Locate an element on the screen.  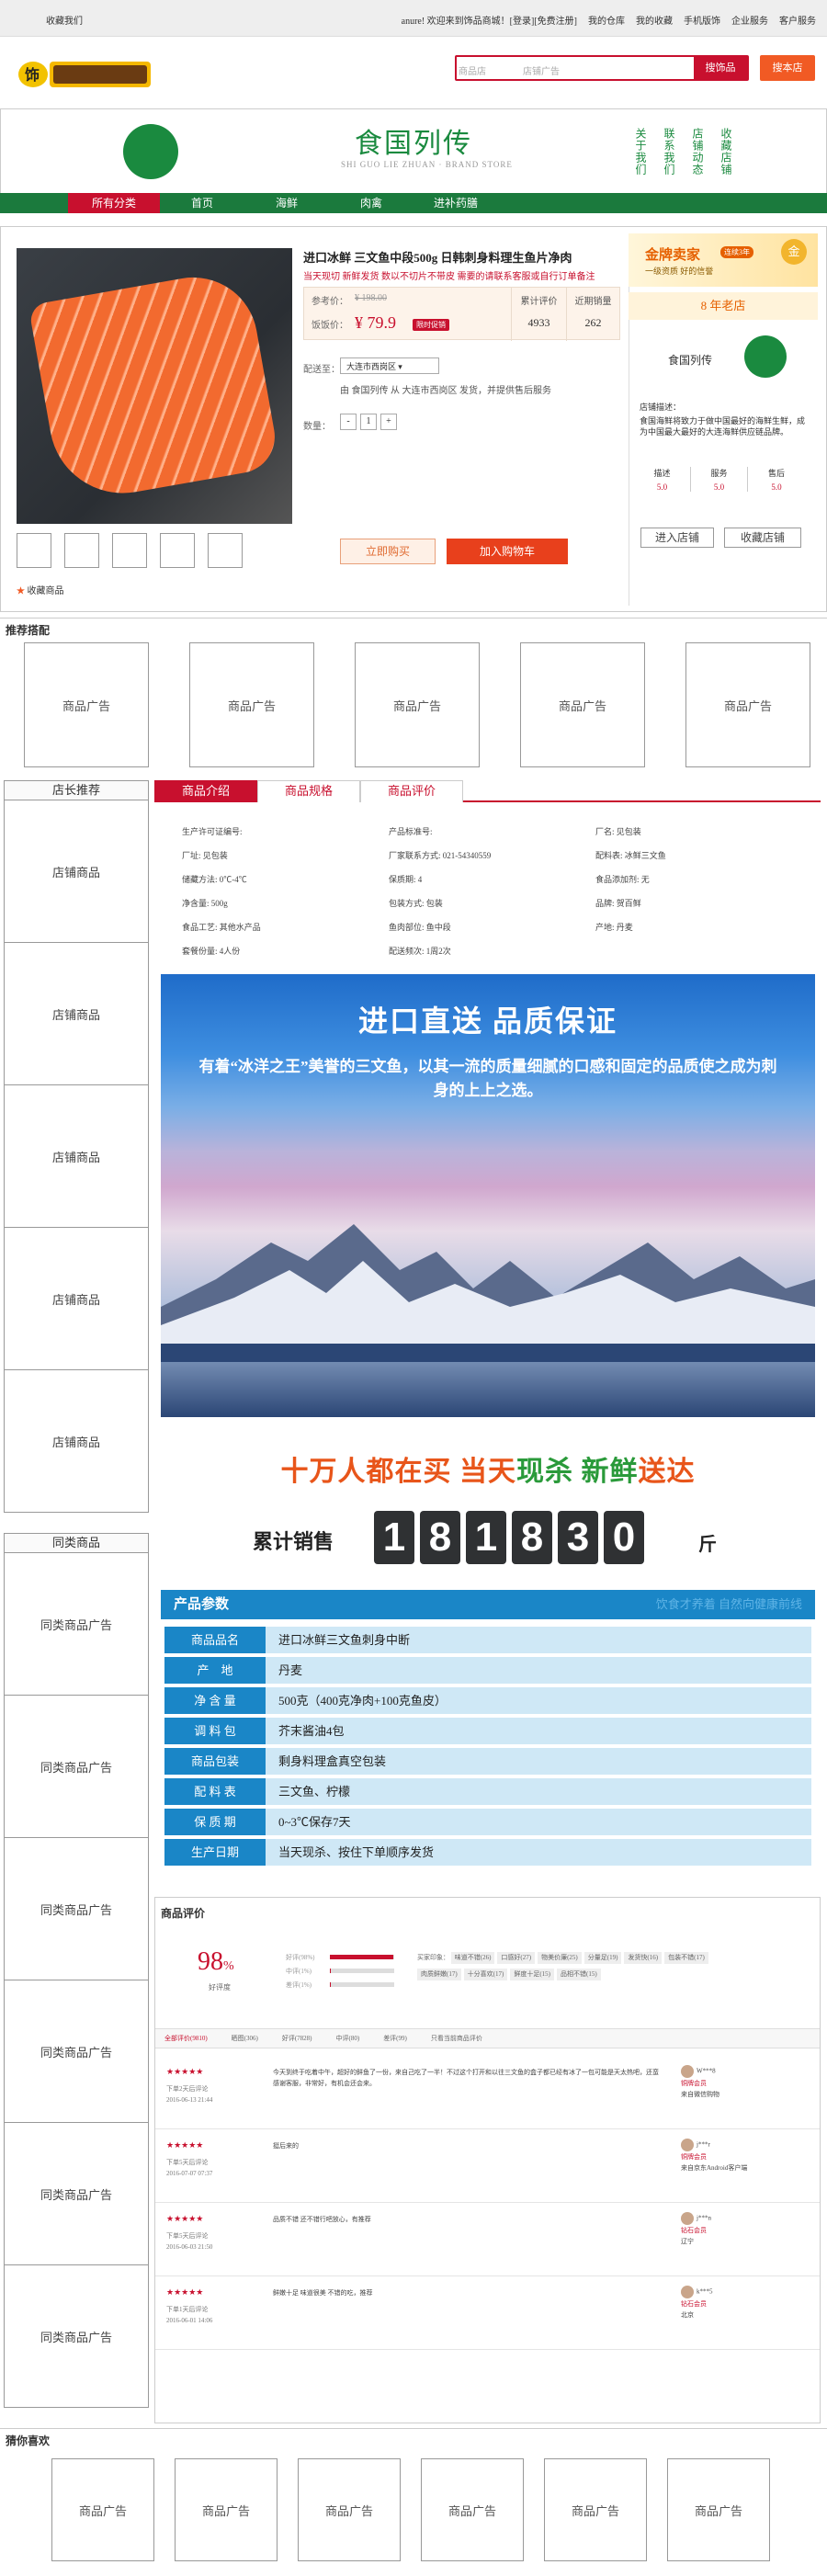
tab-intro: 商品介绍 is located at coordinates (205, 791).